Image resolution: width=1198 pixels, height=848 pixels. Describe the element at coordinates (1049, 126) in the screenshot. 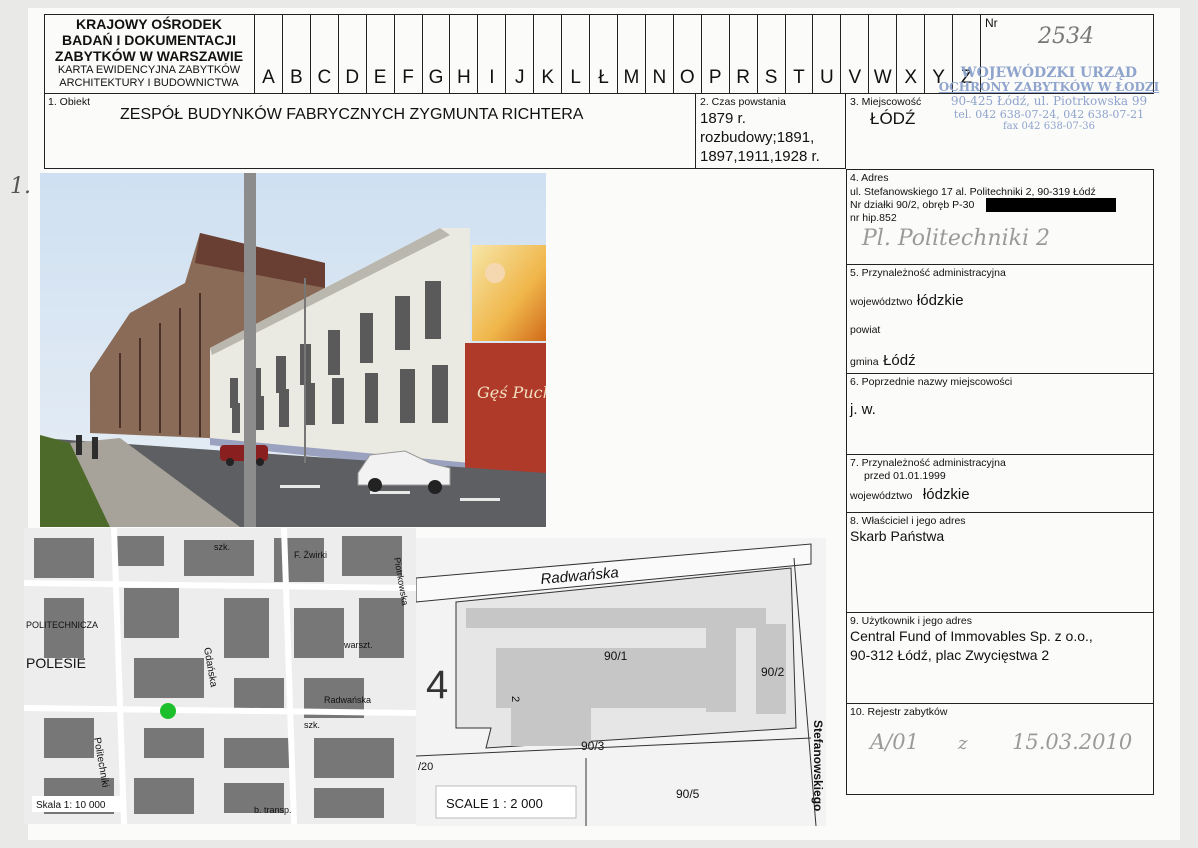

I see `stamp-line-5: fax 042 638-07-36` at that location.